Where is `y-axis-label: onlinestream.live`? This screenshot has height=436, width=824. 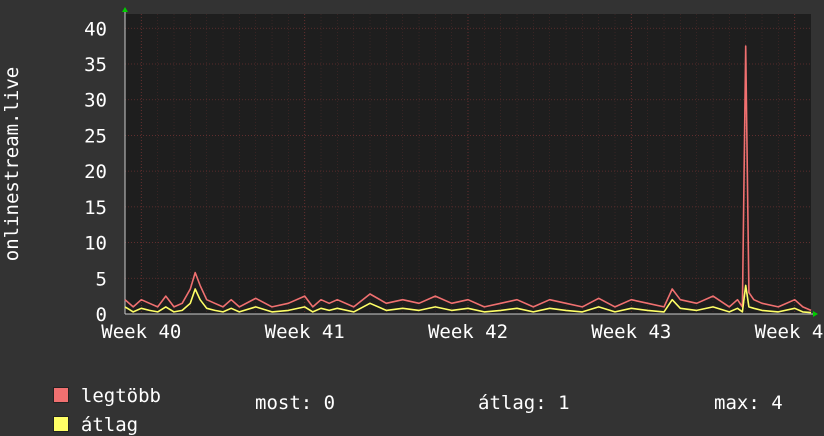
y-axis-label: onlinestream.live is located at coordinates (12, 164).